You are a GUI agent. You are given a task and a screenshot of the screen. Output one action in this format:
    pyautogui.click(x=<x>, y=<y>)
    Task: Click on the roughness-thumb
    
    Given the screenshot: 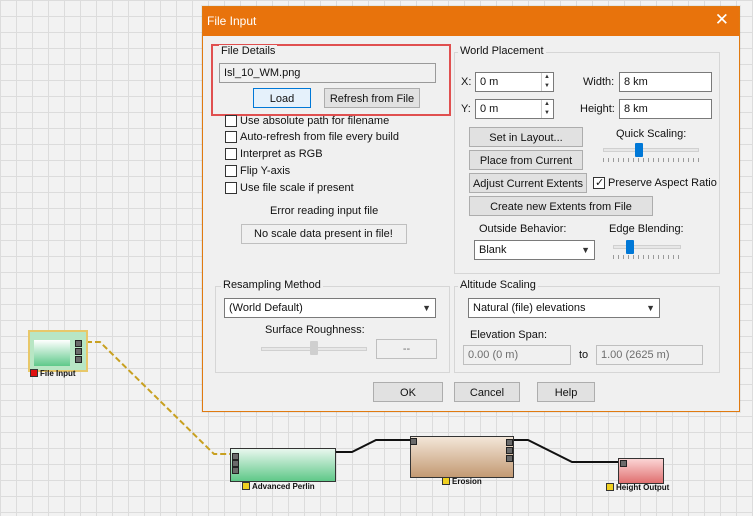 What is the action you would take?
    pyautogui.click(x=314, y=348)
    